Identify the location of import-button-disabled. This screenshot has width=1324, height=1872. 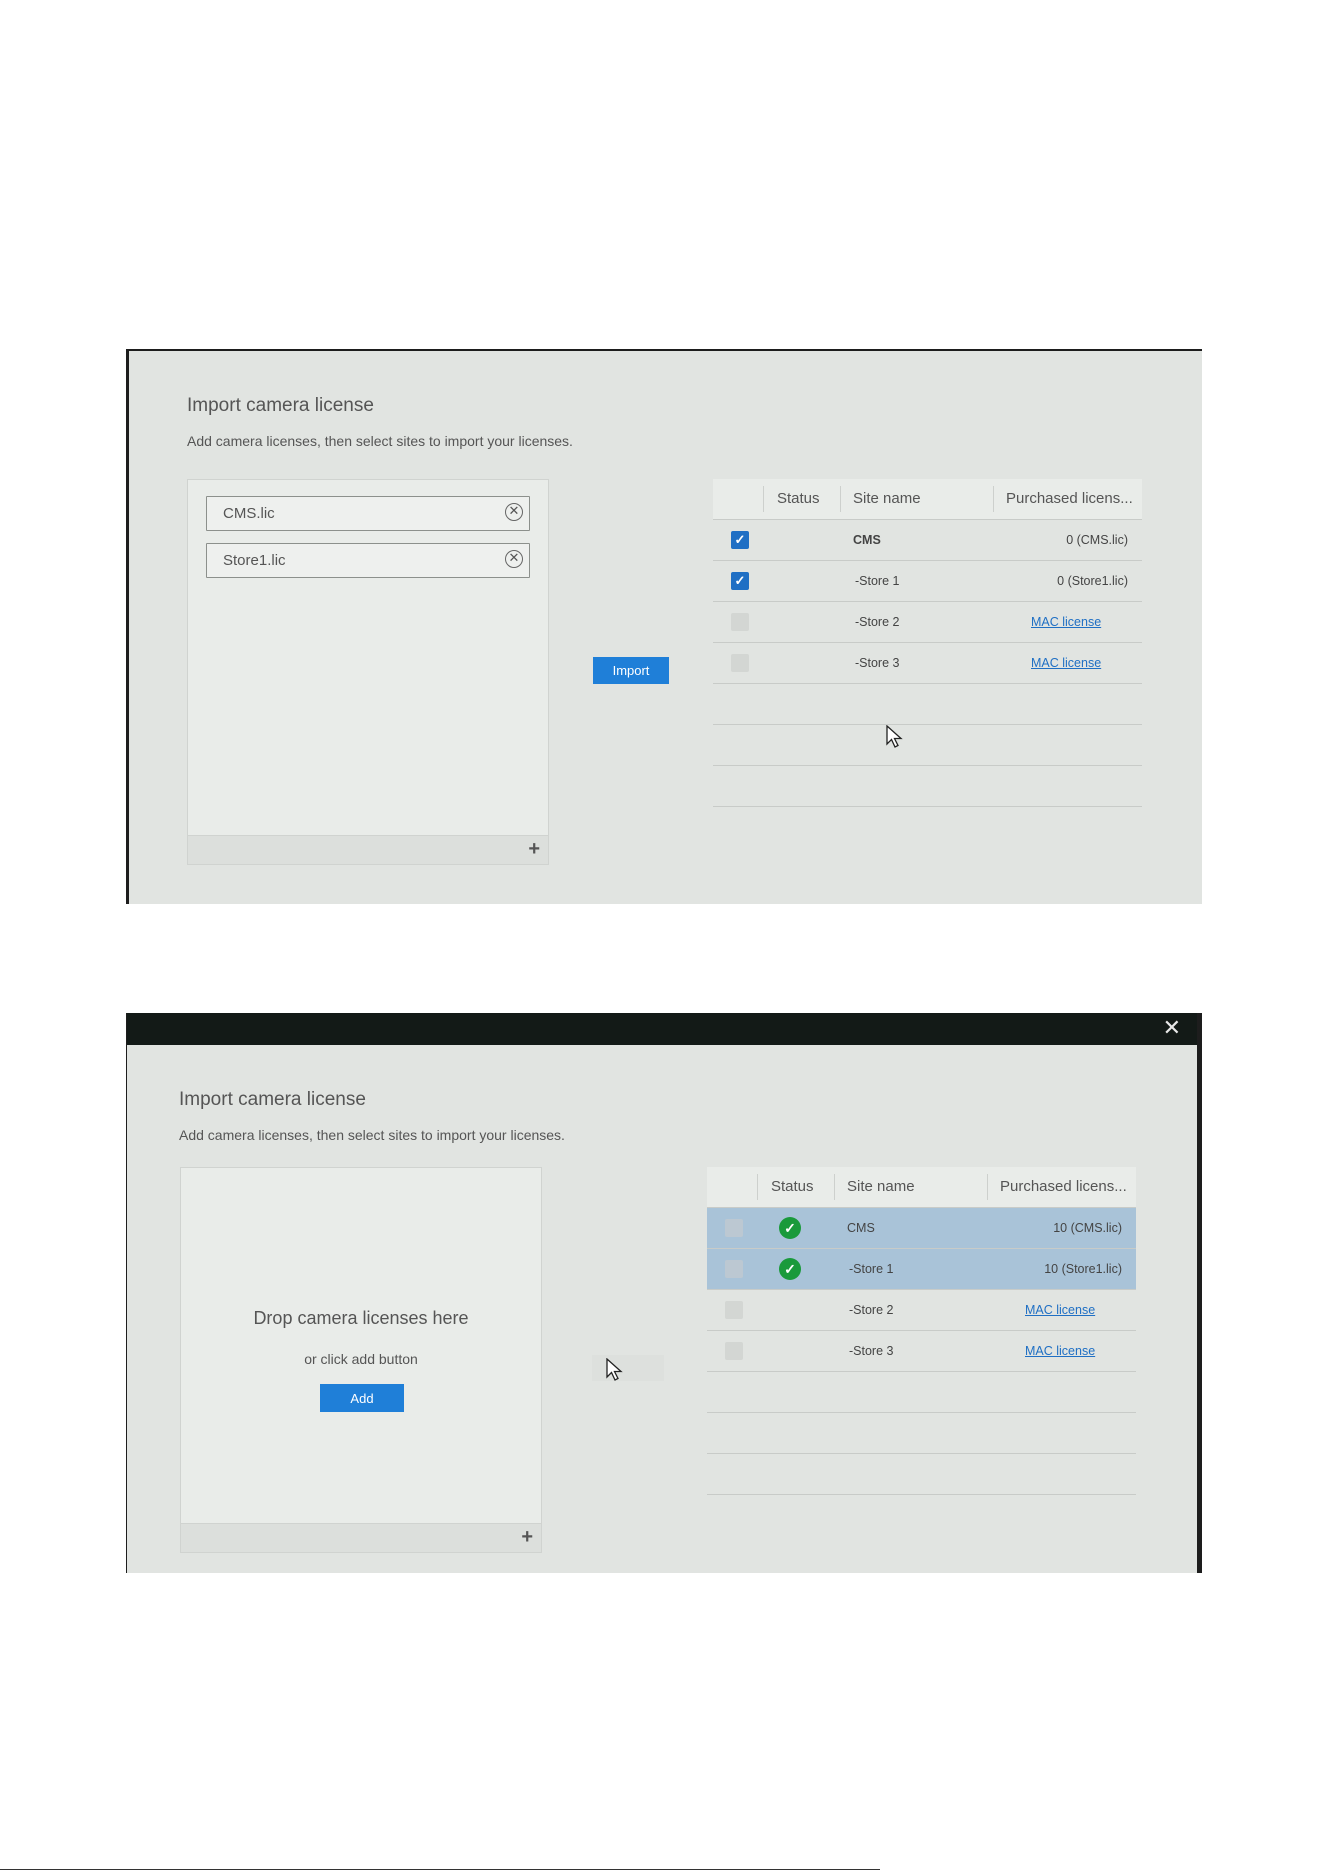
(628, 1368).